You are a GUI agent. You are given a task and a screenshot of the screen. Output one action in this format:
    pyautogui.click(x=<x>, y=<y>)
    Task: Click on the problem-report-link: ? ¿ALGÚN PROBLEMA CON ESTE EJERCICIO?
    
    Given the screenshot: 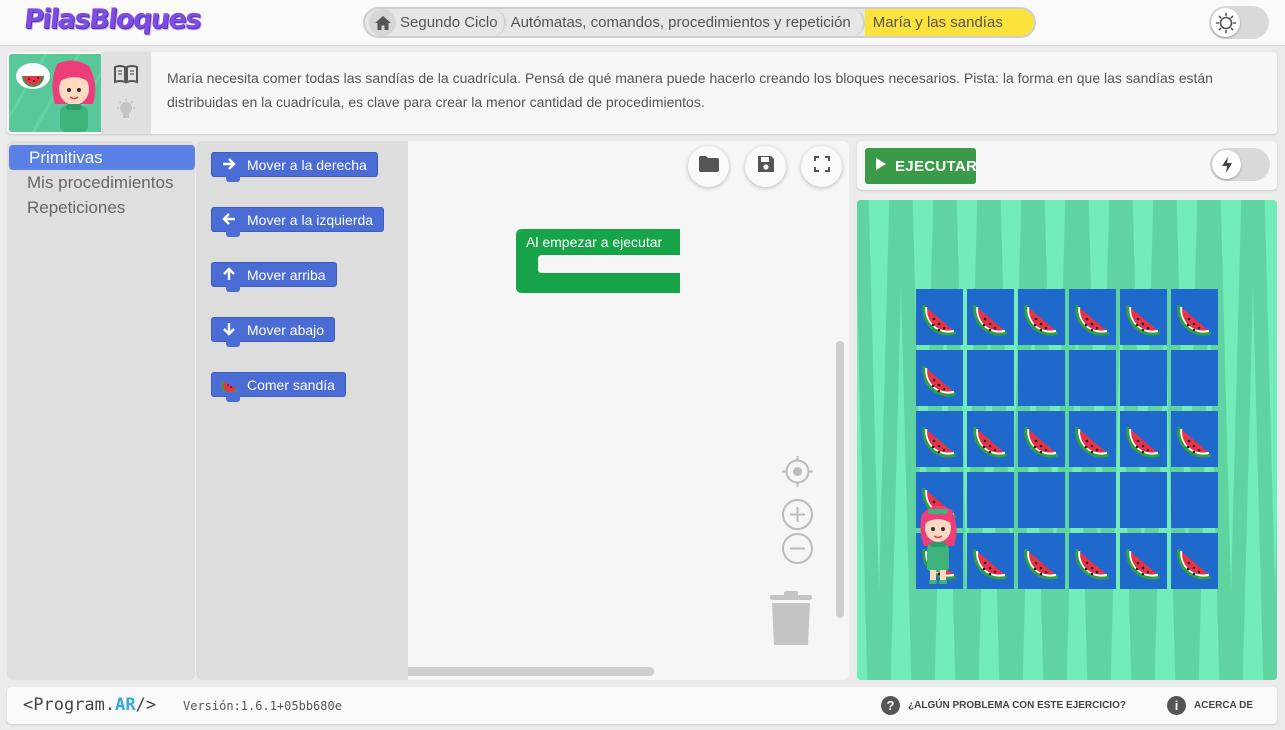 What is the action you would take?
    pyautogui.click(x=1003, y=705)
    